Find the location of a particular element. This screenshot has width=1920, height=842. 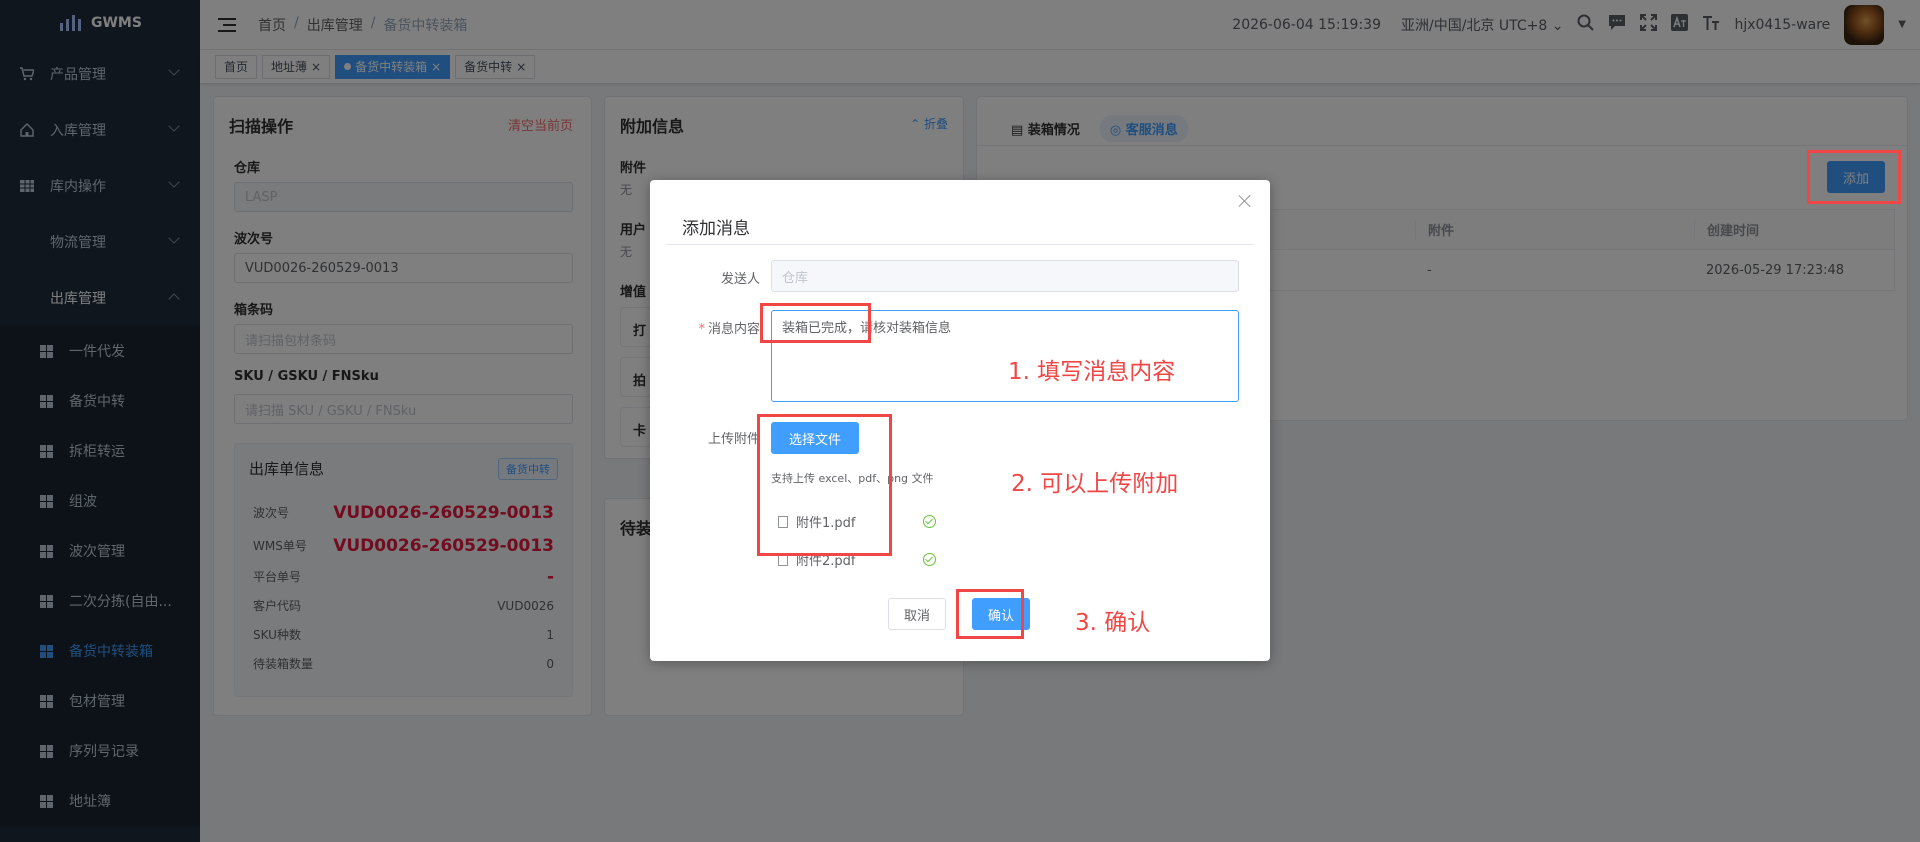

annotation-box-content is located at coordinates (815, 323).